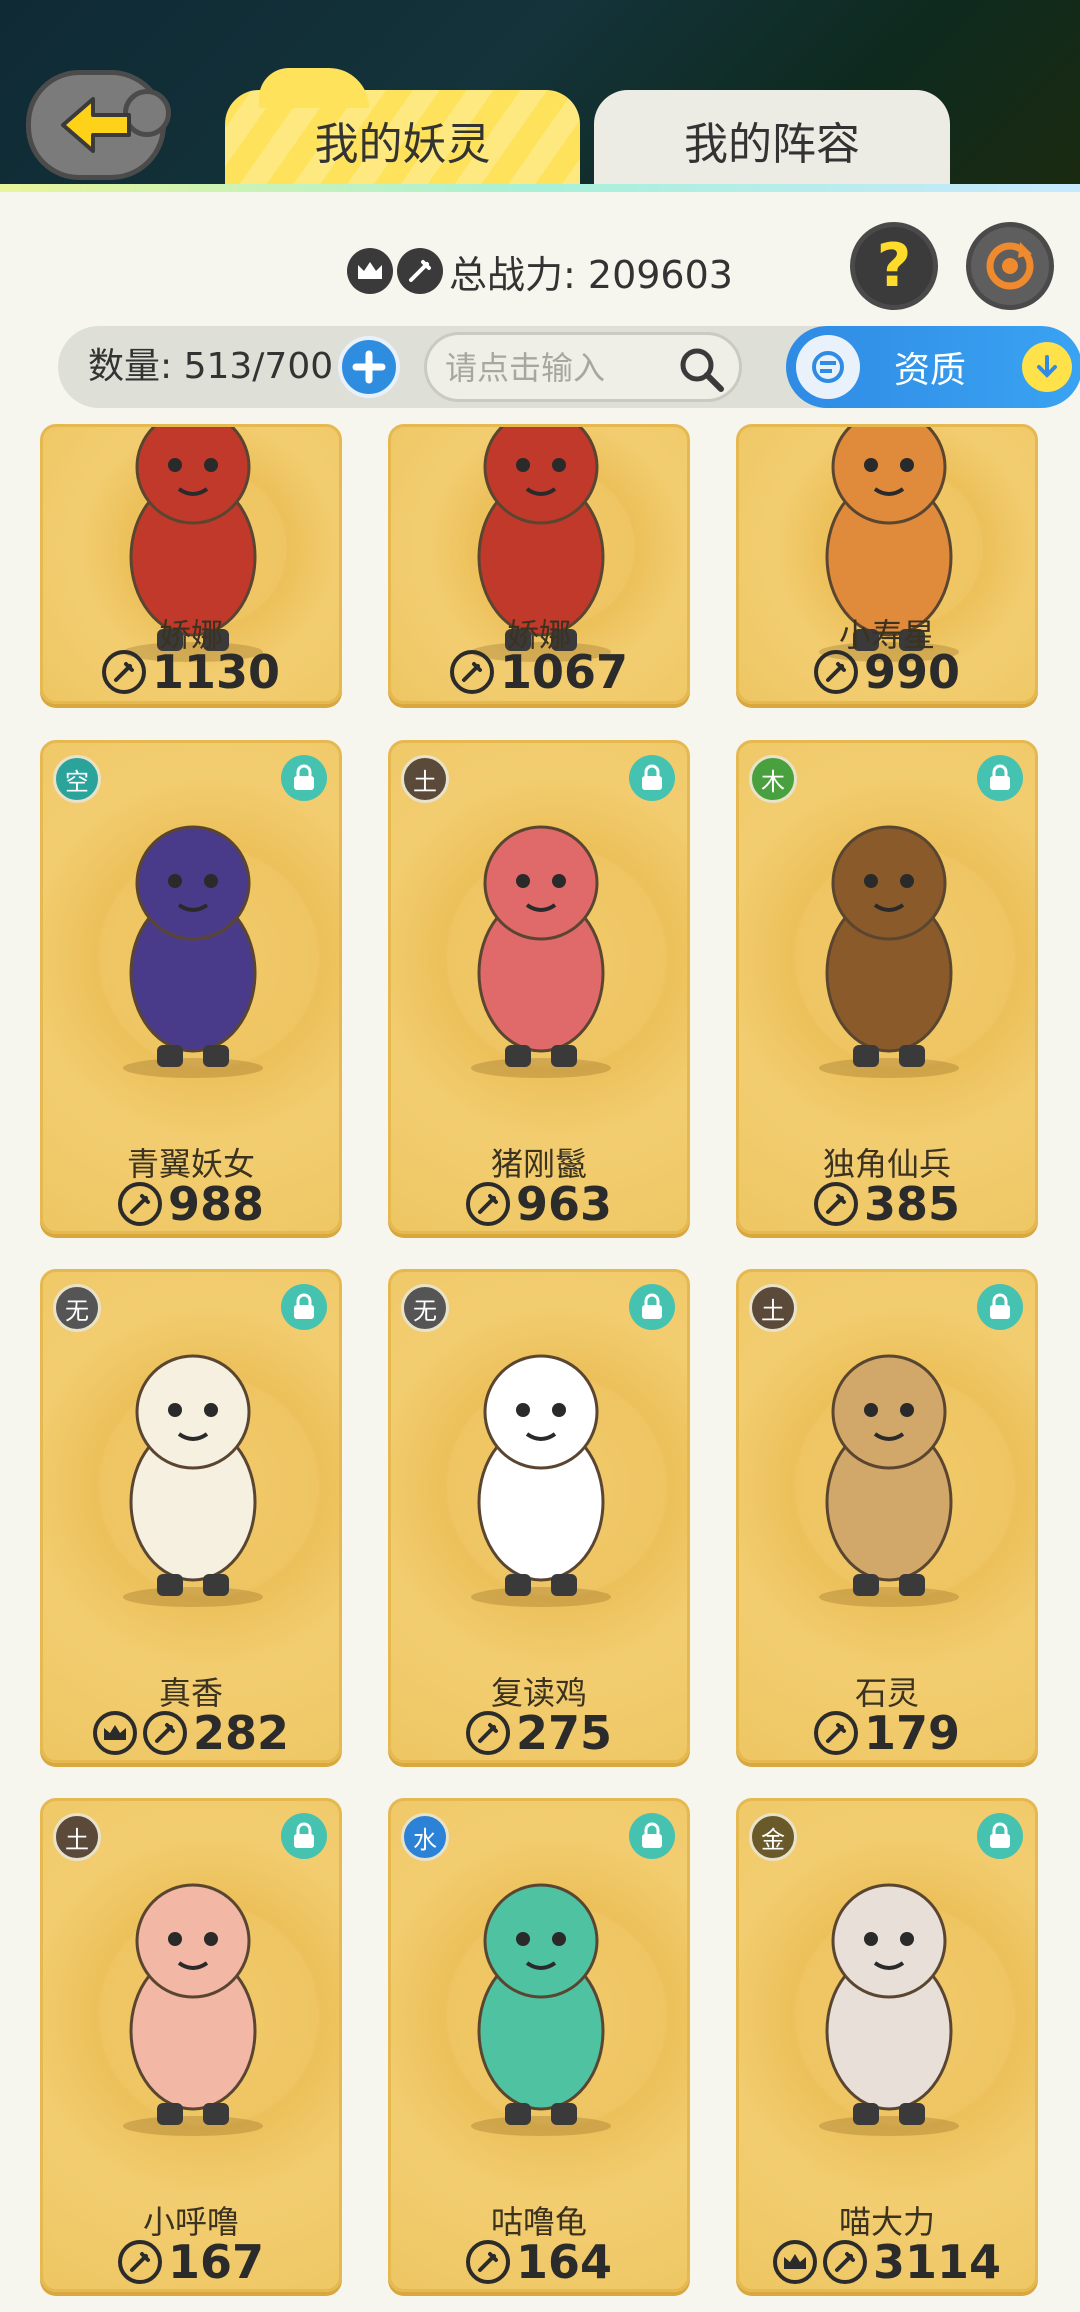  I want to click on power-value: 1130, so click(216, 672).